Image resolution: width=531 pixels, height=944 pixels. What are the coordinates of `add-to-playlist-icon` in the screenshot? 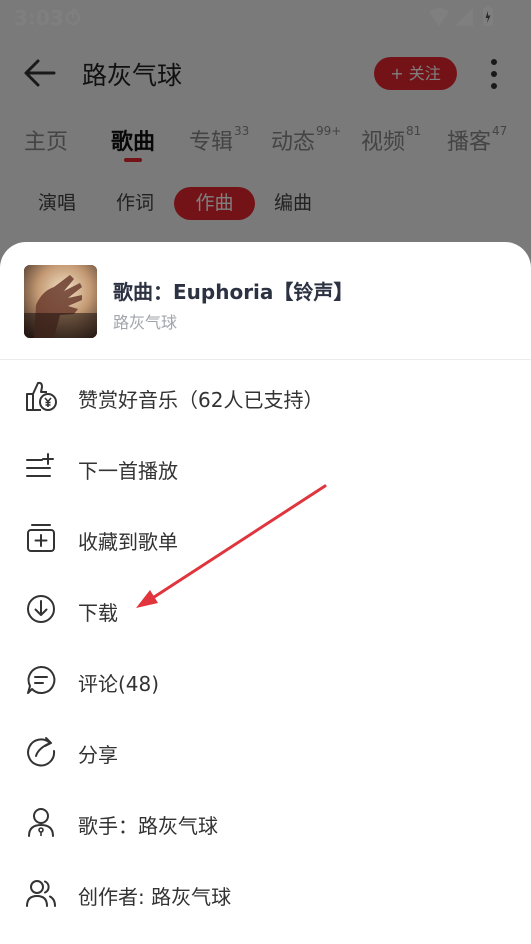 It's located at (41, 538).